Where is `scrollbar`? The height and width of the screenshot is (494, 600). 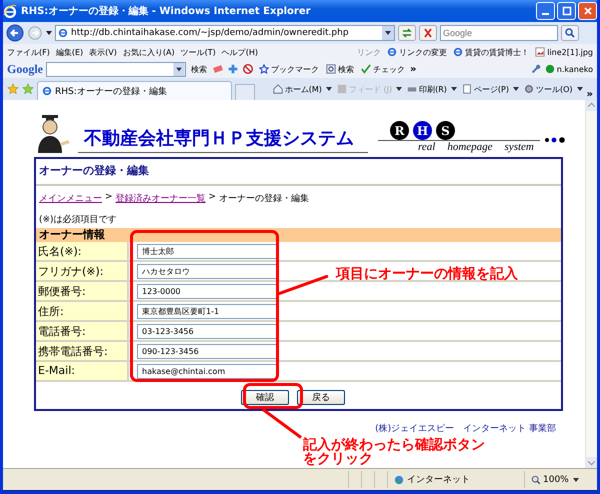
scrollbar is located at coordinates (591, 284).